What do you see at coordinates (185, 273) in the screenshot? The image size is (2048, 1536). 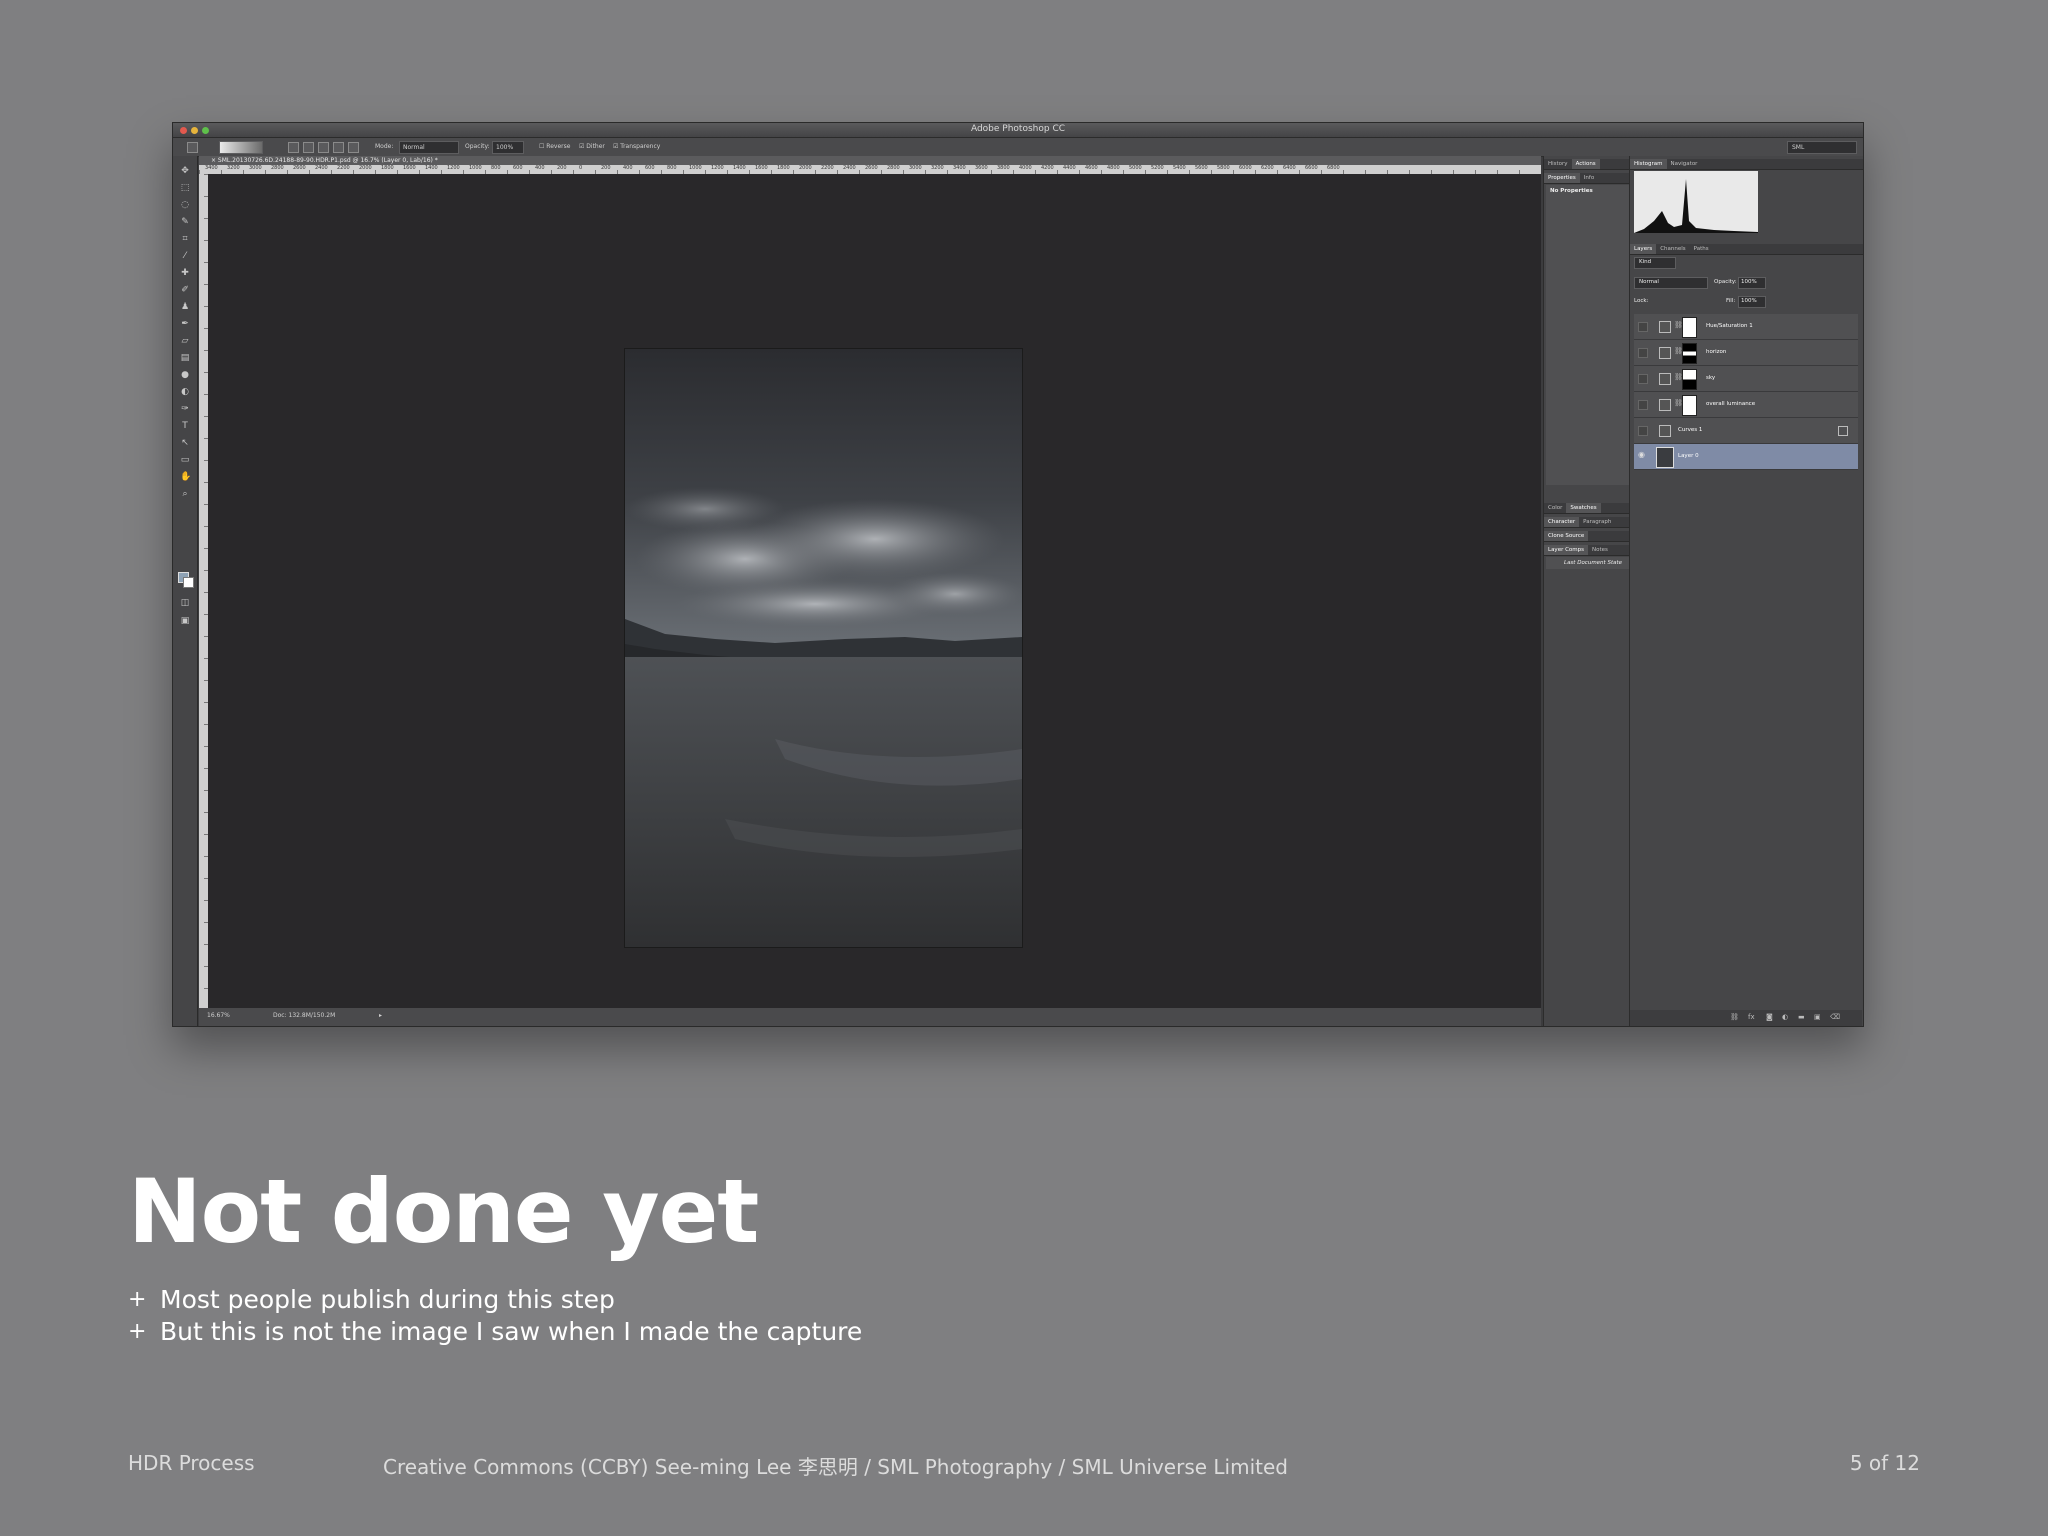 I see `healing-brush-icon: ✚` at bounding box center [185, 273].